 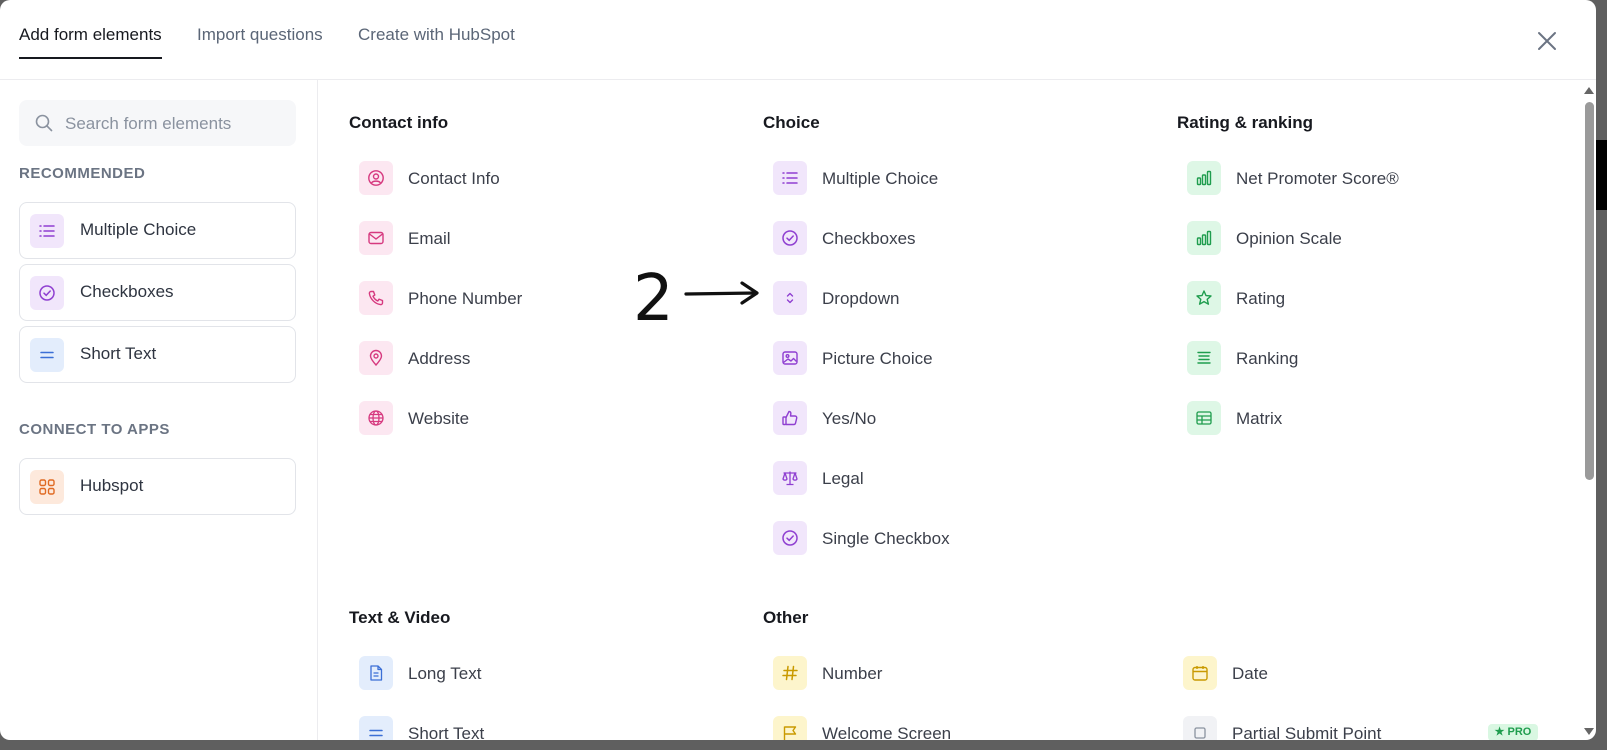 I want to click on element-label: Email, so click(x=429, y=238).